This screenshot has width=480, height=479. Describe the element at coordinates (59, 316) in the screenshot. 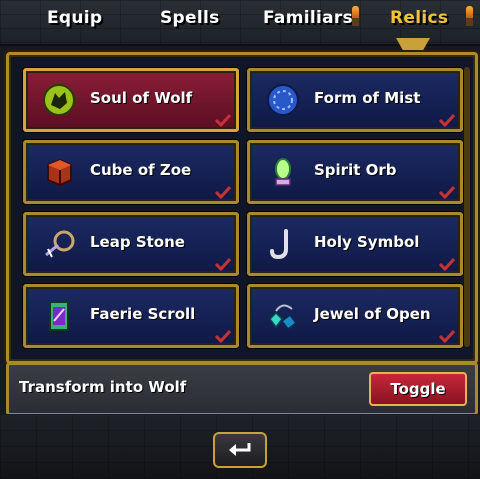

I see `scroll-icon` at that location.